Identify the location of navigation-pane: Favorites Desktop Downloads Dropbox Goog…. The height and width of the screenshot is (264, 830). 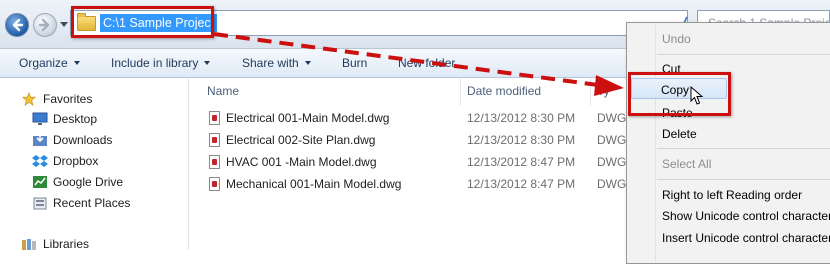
(94, 164).